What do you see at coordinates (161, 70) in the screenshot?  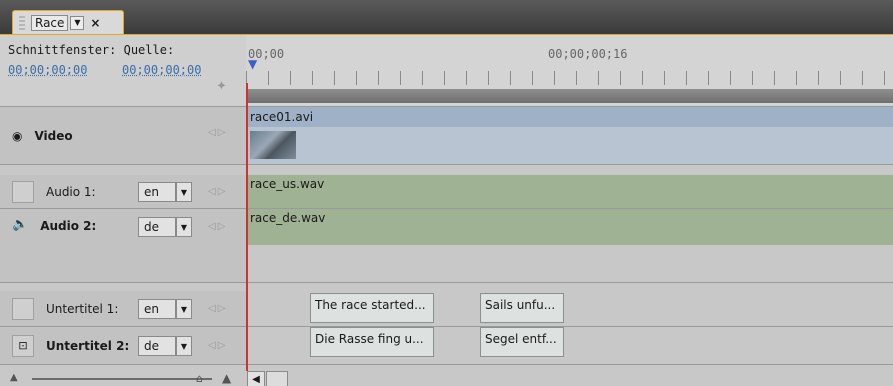 I see `timecode-out: 00;00;00;00` at bounding box center [161, 70].